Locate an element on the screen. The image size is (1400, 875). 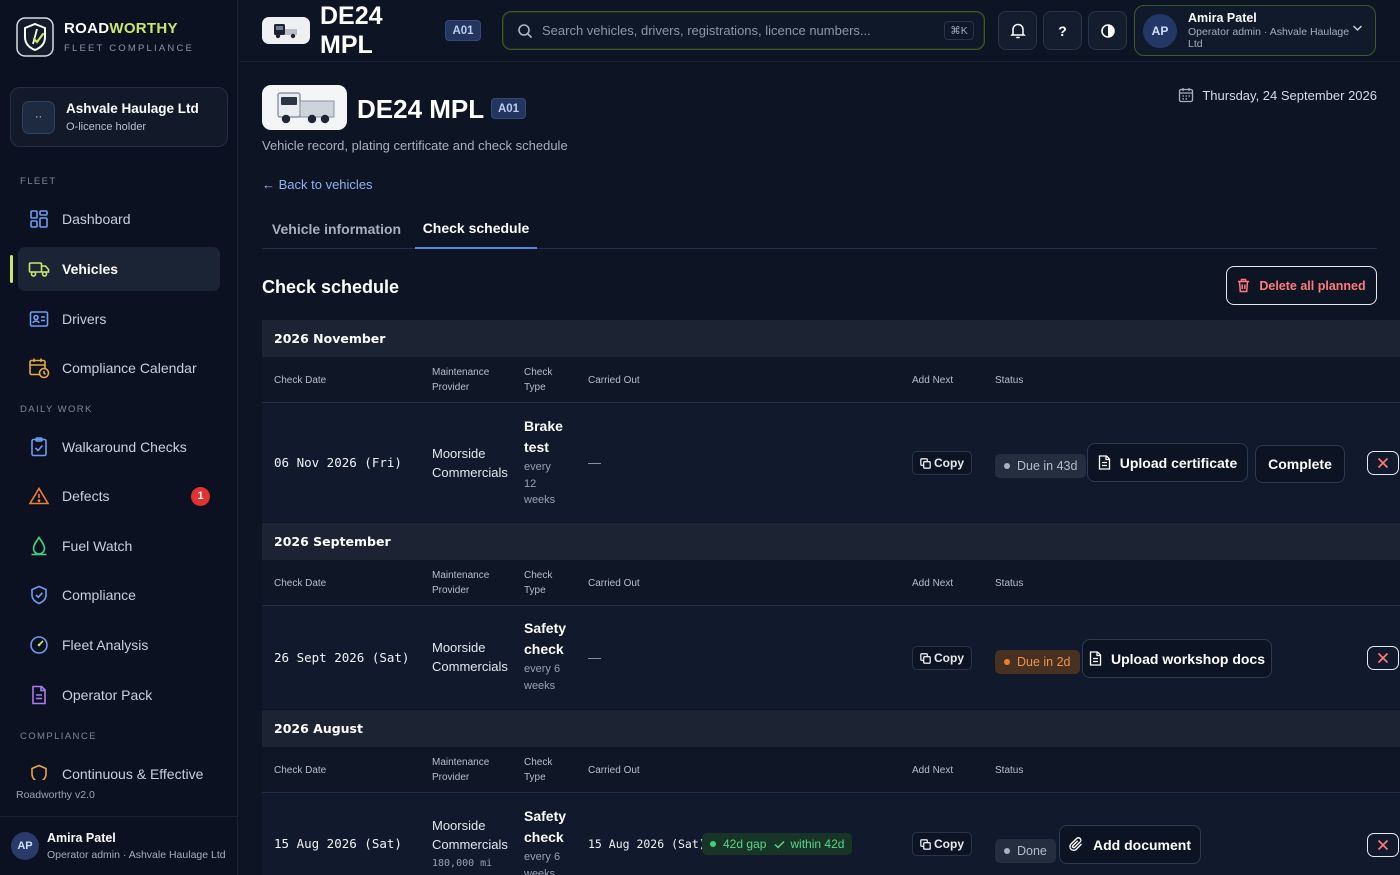
nav-item-dashboard: Dashboard is located at coordinates (119, 219).